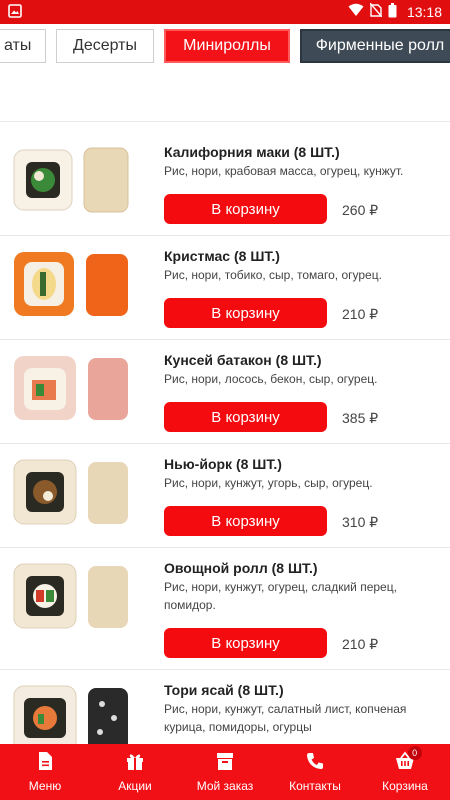 This screenshot has width=450, height=800. I want to click on product-name: Нью-йорк (8 ШТ.), so click(223, 464).